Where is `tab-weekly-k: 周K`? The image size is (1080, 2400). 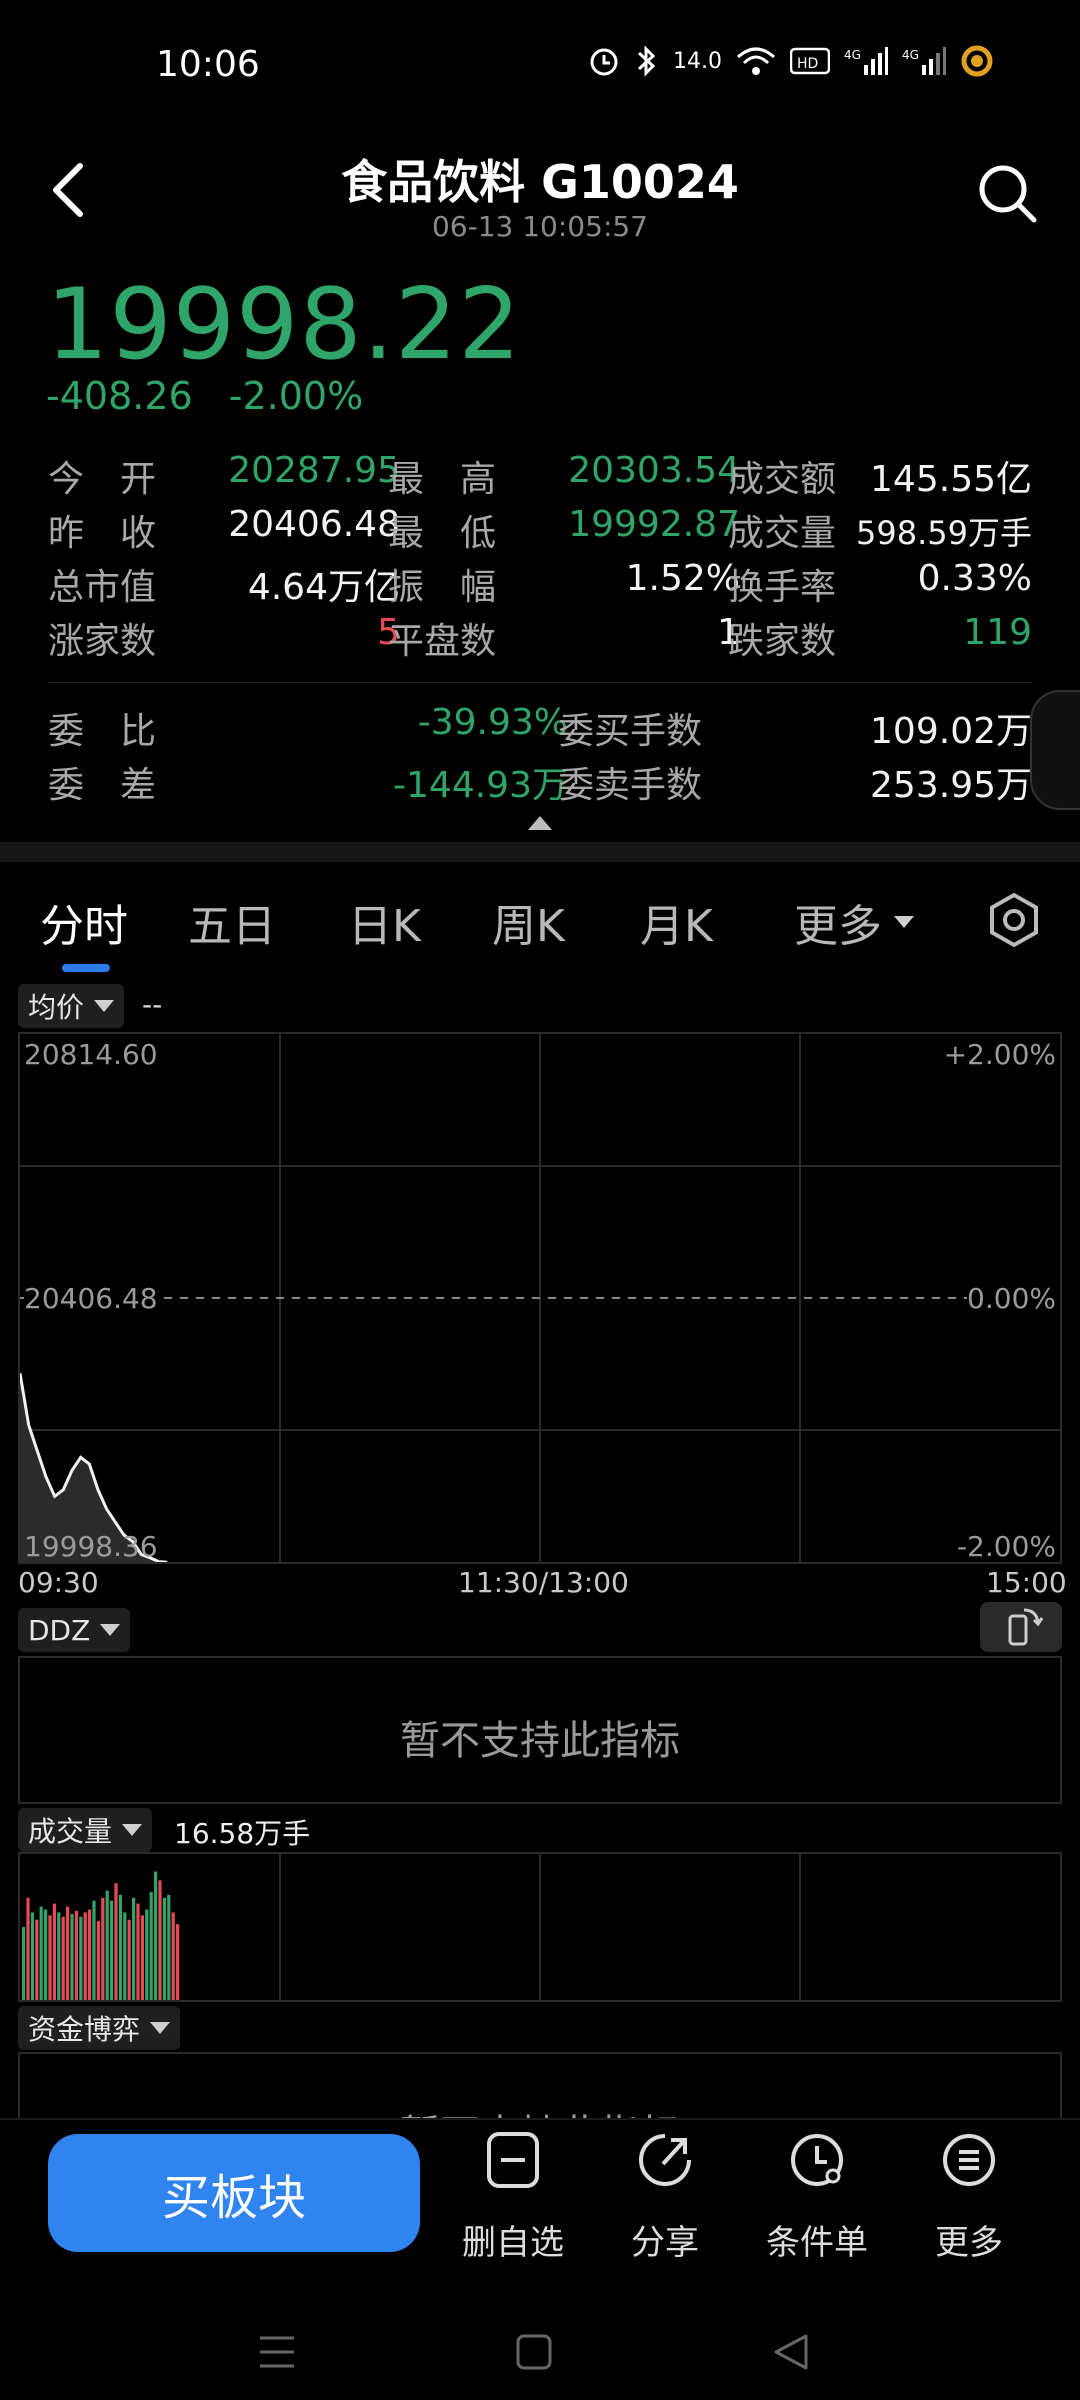 tab-weekly-k: 周K is located at coordinates (528, 922).